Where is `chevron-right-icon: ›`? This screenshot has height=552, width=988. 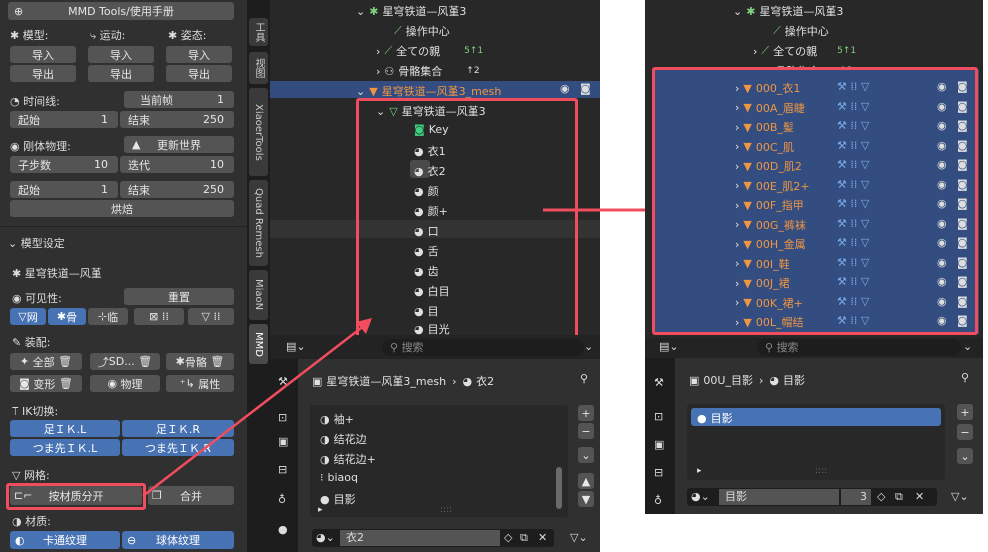 chevron-right-icon: › is located at coordinates (755, 51).